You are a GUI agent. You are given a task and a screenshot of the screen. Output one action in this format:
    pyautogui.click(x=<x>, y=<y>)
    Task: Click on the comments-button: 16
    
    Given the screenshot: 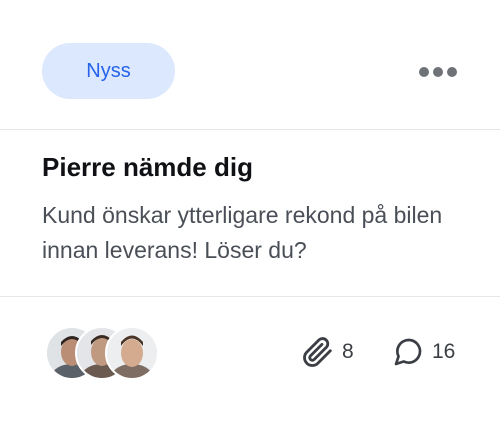 What is the action you would take?
    pyautogui.click(x=423, y=352)
    